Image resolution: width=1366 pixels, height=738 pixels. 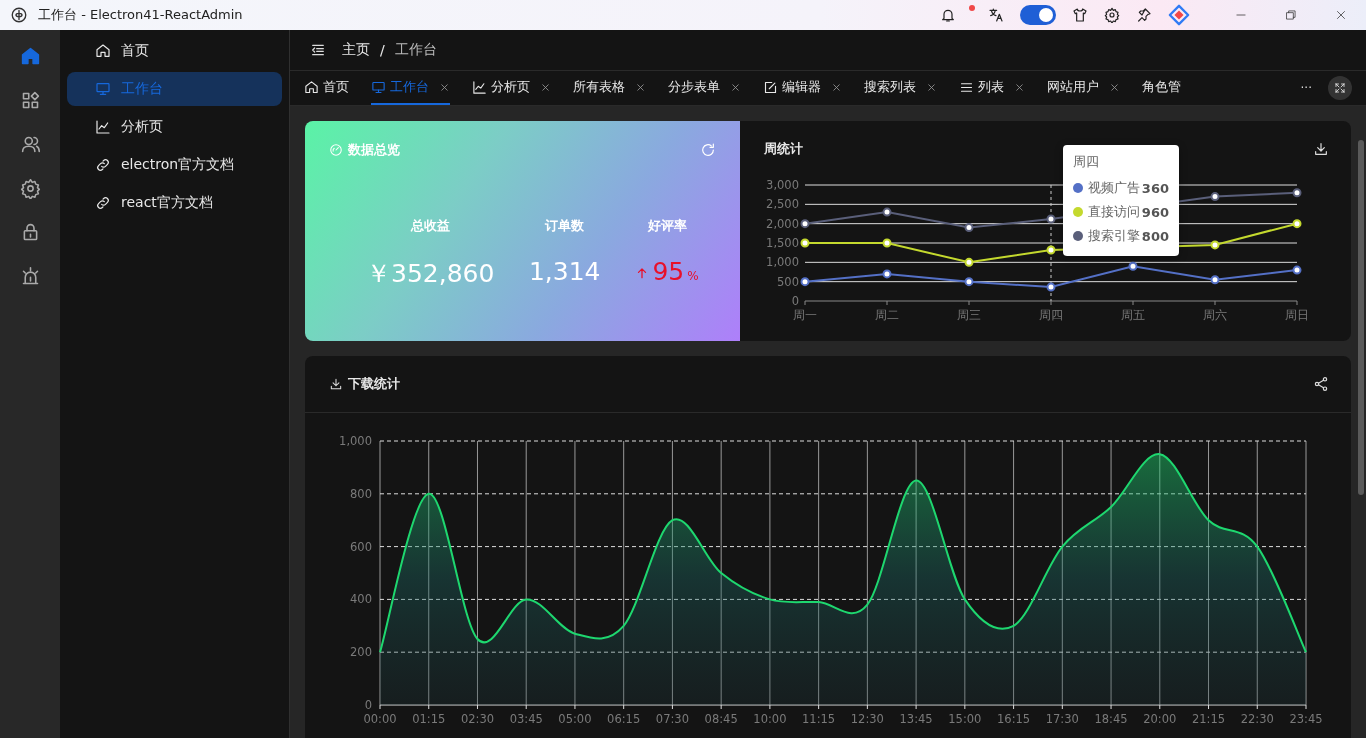 I want to click on axis-label: 18:45, so click(x=1111, y=719).